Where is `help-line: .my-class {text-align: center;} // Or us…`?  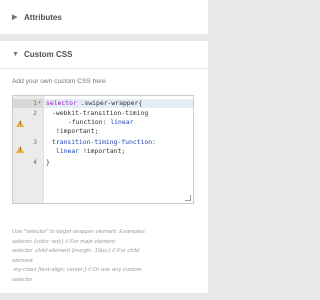
help-line: .my-class {text-align: center;} // Or us… is located at coordinates (77, 270).